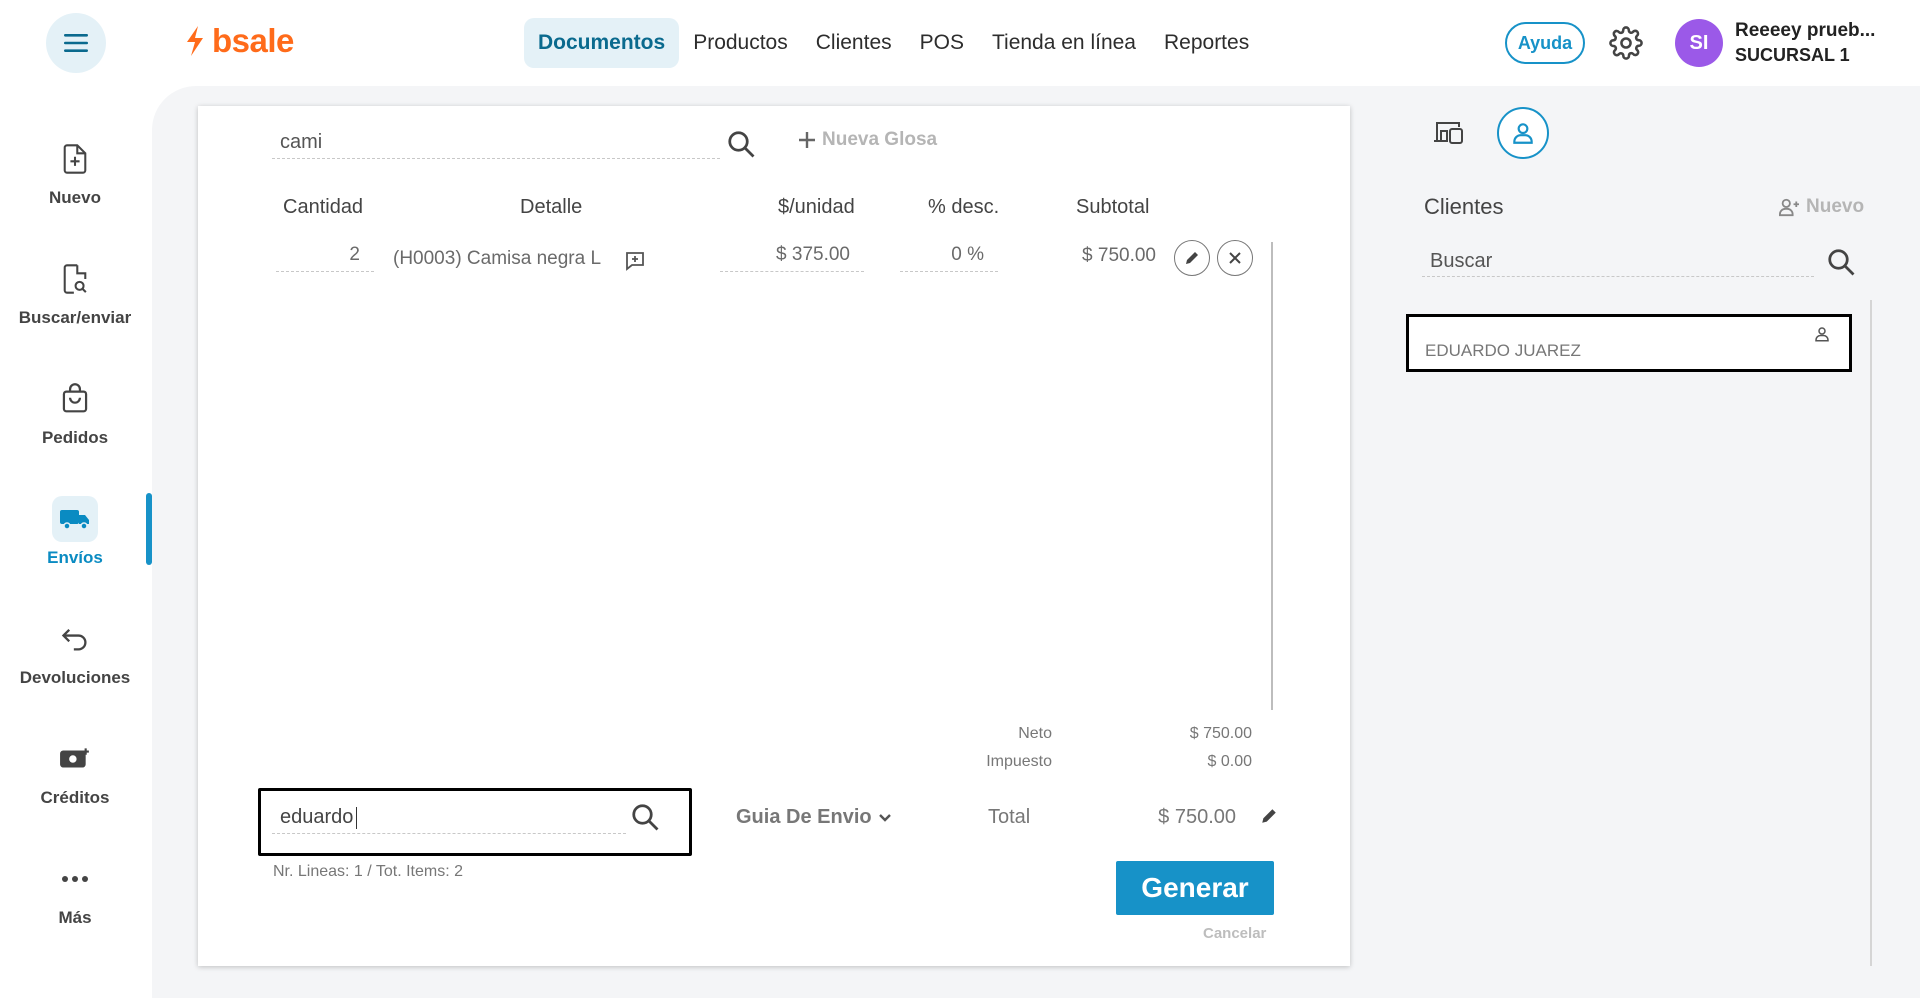 Image resolution: width=1920 pixels, height=998 pixels. I want to click on column-header-discount: % desc., so click(964, 207).